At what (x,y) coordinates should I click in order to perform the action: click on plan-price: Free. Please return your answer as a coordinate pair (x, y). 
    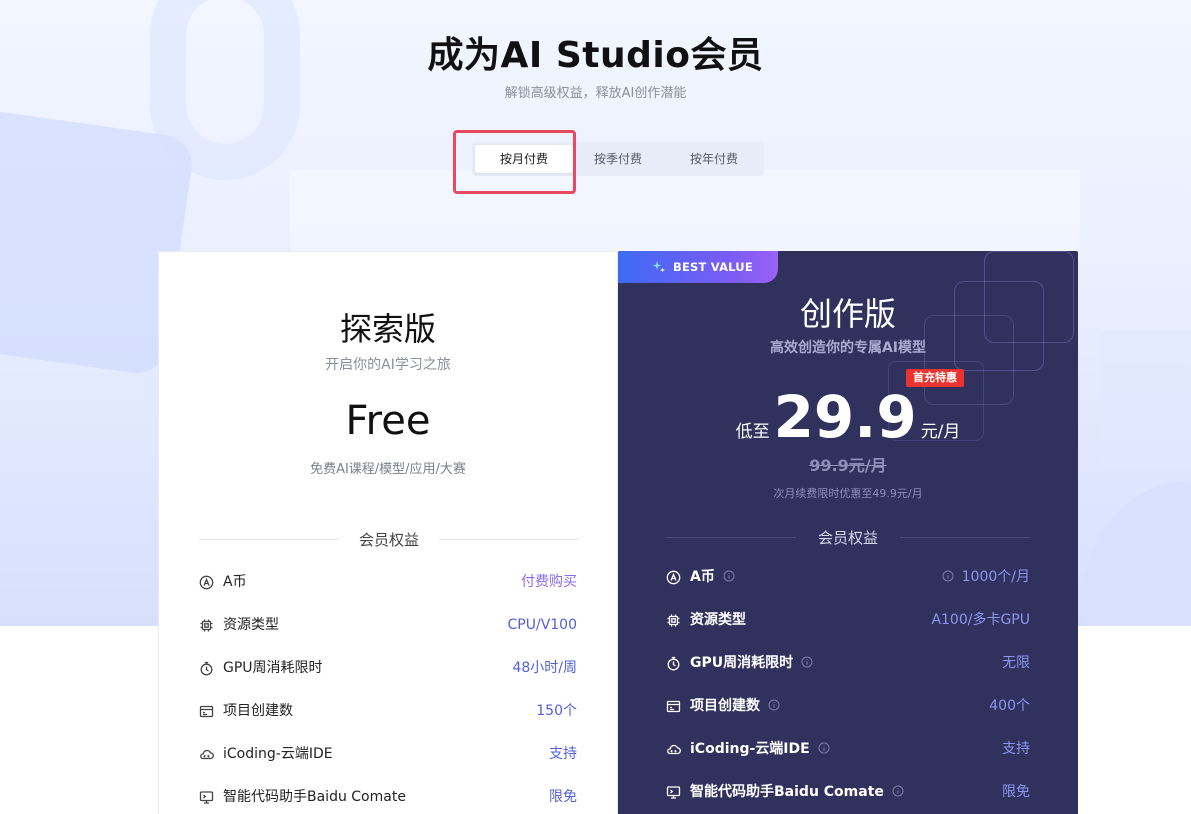
    Looking at the image, I should click on (388, 421).